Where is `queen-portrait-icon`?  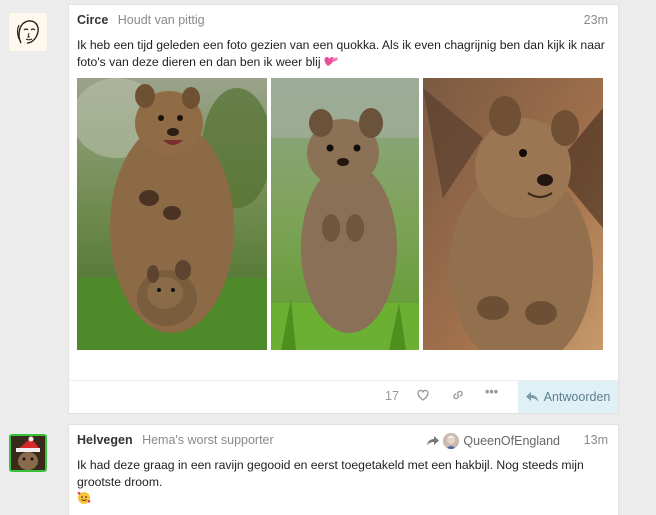 queen-portrait-icon is located at coordinates (451, 441).